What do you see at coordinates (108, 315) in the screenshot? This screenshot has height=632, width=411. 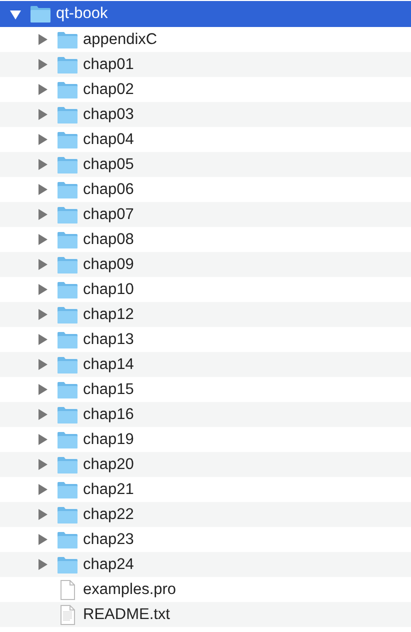 I see `item-label: chap12` at bounding box center [108, 315].